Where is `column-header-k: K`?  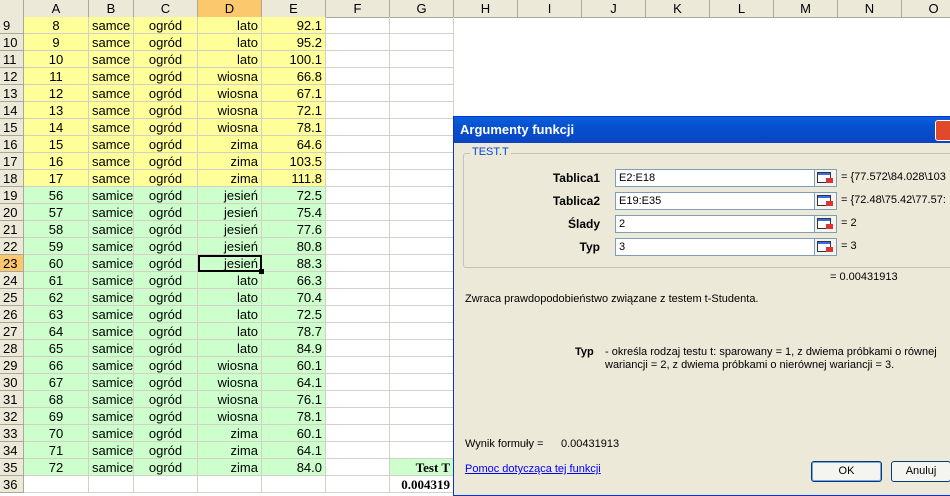
column-header-k: K is located at coordinates (678, 8).